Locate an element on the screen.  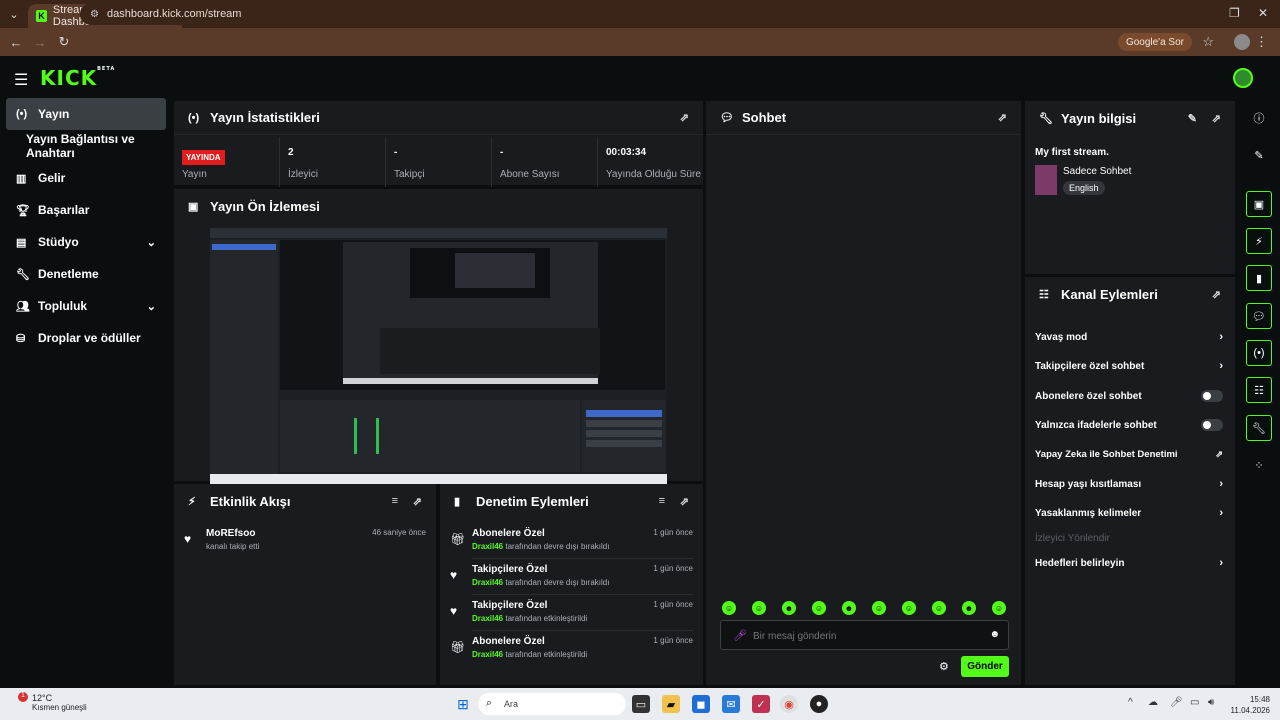
preview-toggle-icon: ▣ is located at coordinates (1259, 204).